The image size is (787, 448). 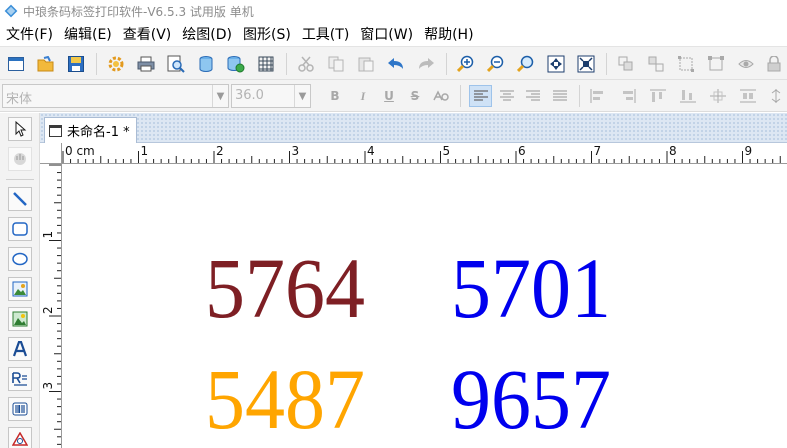 I want to click on undo-icon, so click(x=396, y=64).